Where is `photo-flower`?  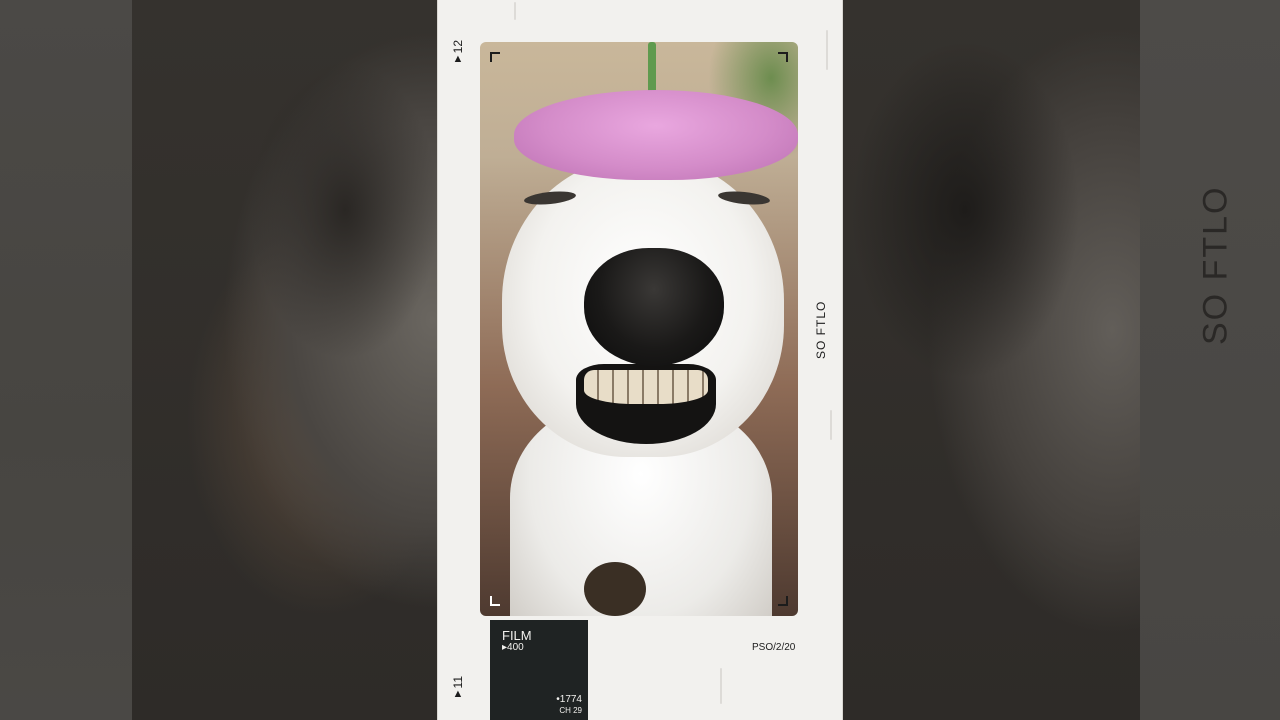
photo-flower is located at coordinates (656, 135).